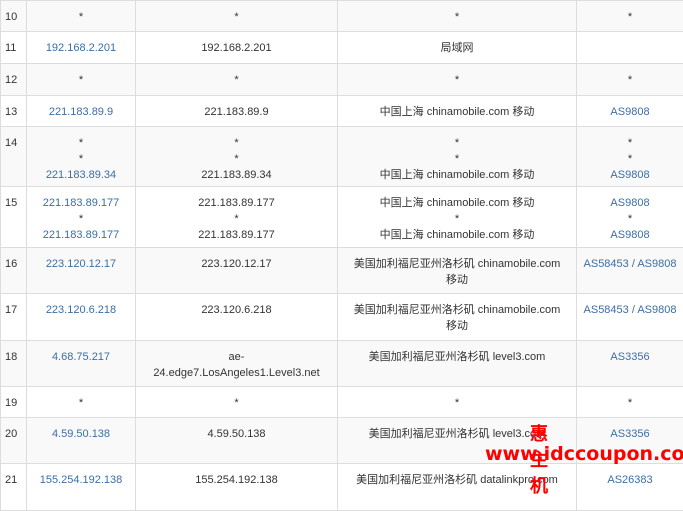 The height and width of the screenshot is (511, 683). Describe the element at coordinates (14, 364) in the screenshot. I see `hop-number: 18` at that location.